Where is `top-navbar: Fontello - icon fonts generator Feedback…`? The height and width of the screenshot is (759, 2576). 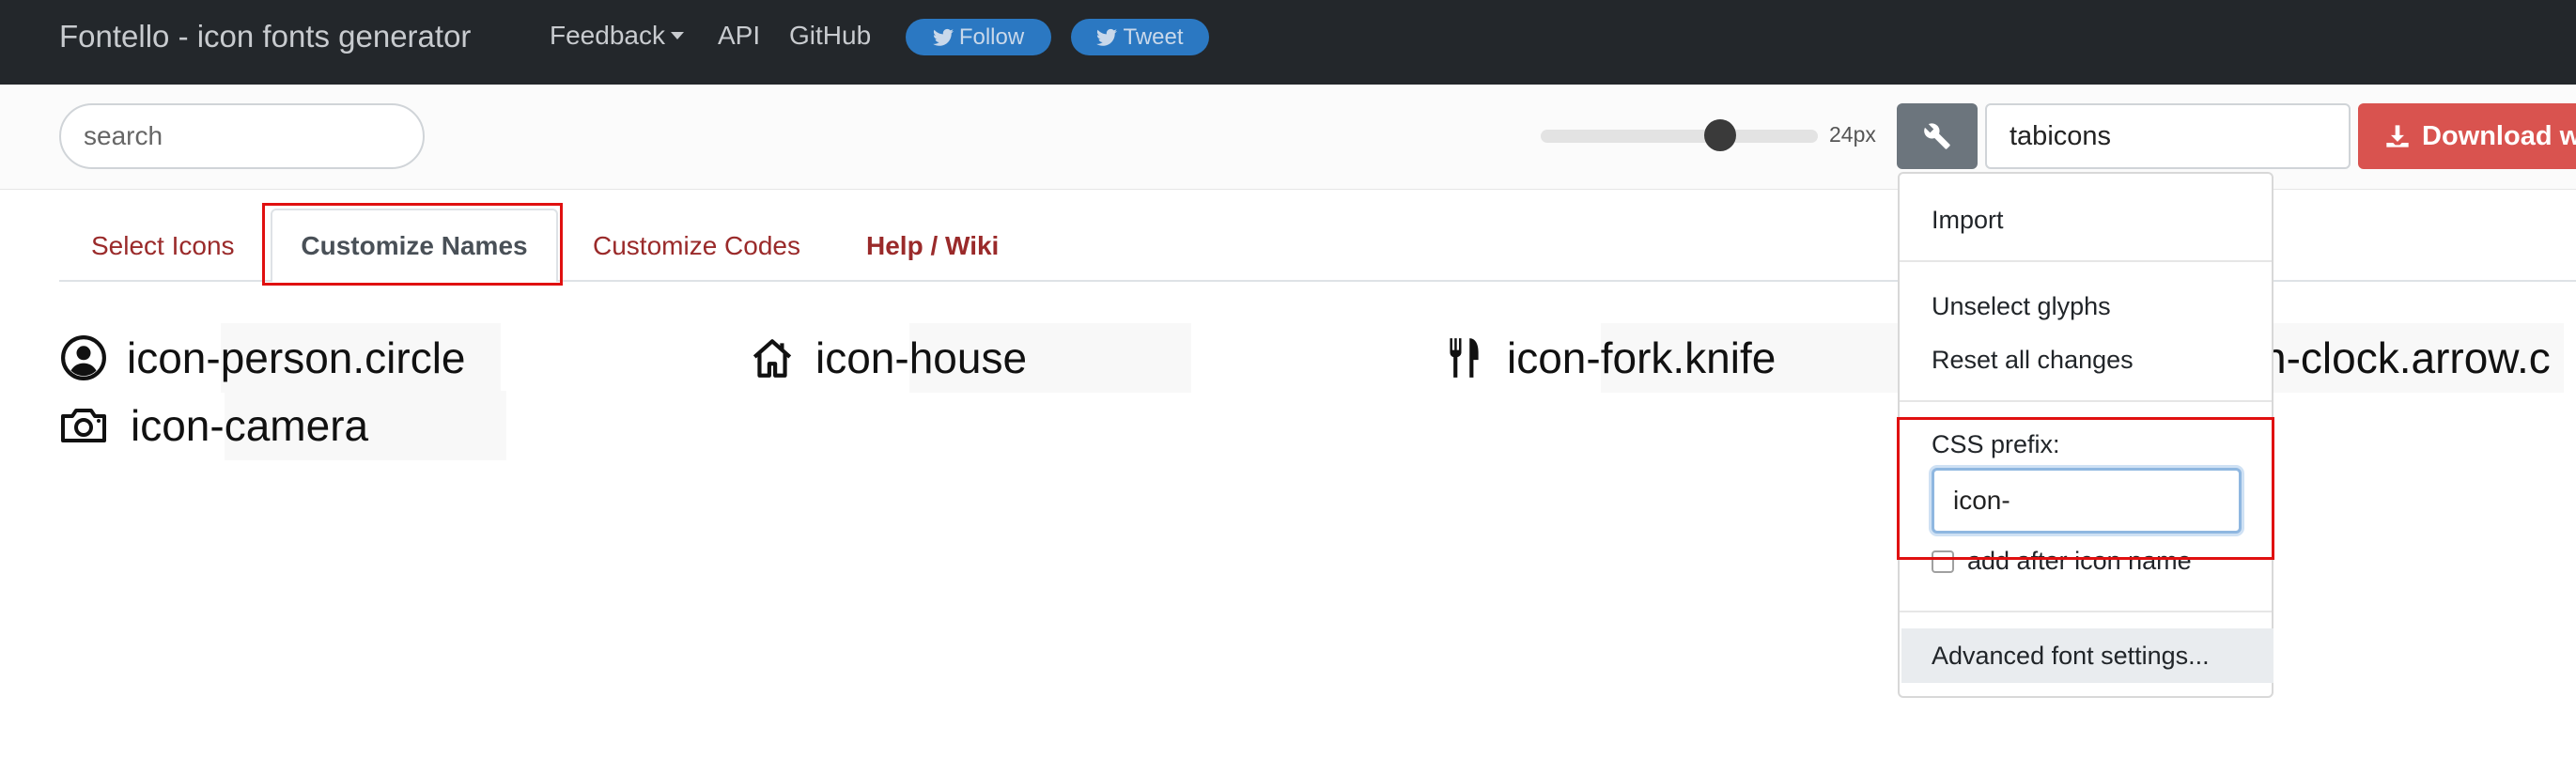 top-navbar: Fontello - icon fonts generator Feedback… is located at coordinates (1288, 42).